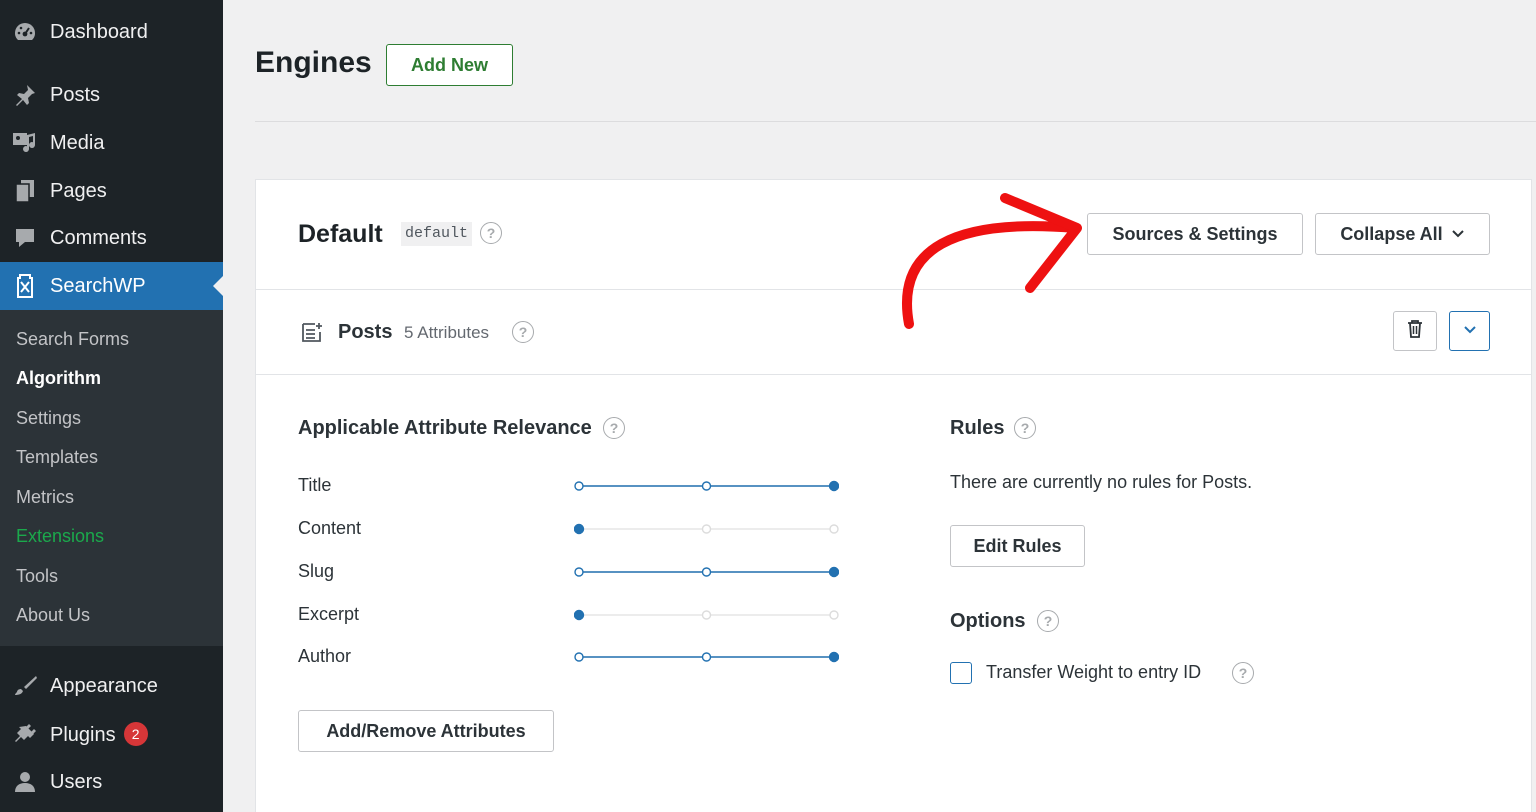 This screenshot has width=1536, height=812. I want to click on engine-slug: default, so click(437, 234).